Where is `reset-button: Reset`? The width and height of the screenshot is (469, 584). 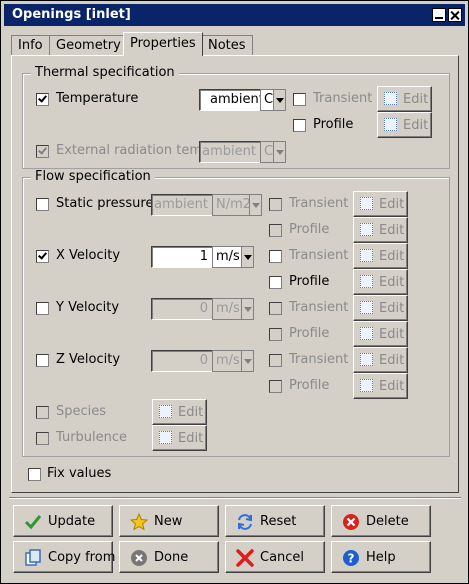 reset-button: Reset is located at coordinates (275, 521).